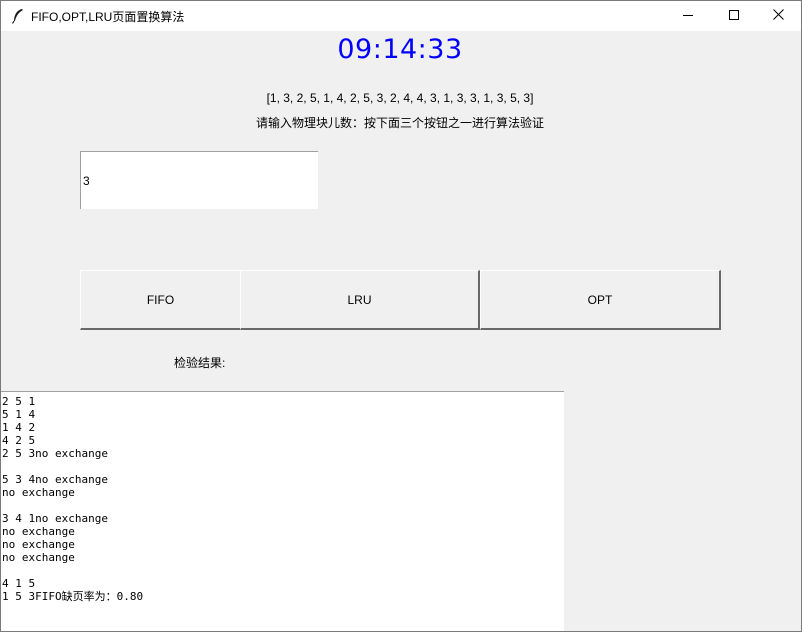  Describe the element at coordinates (360, 300) in the screenshot. I see `lru-button: LRU` at that location.